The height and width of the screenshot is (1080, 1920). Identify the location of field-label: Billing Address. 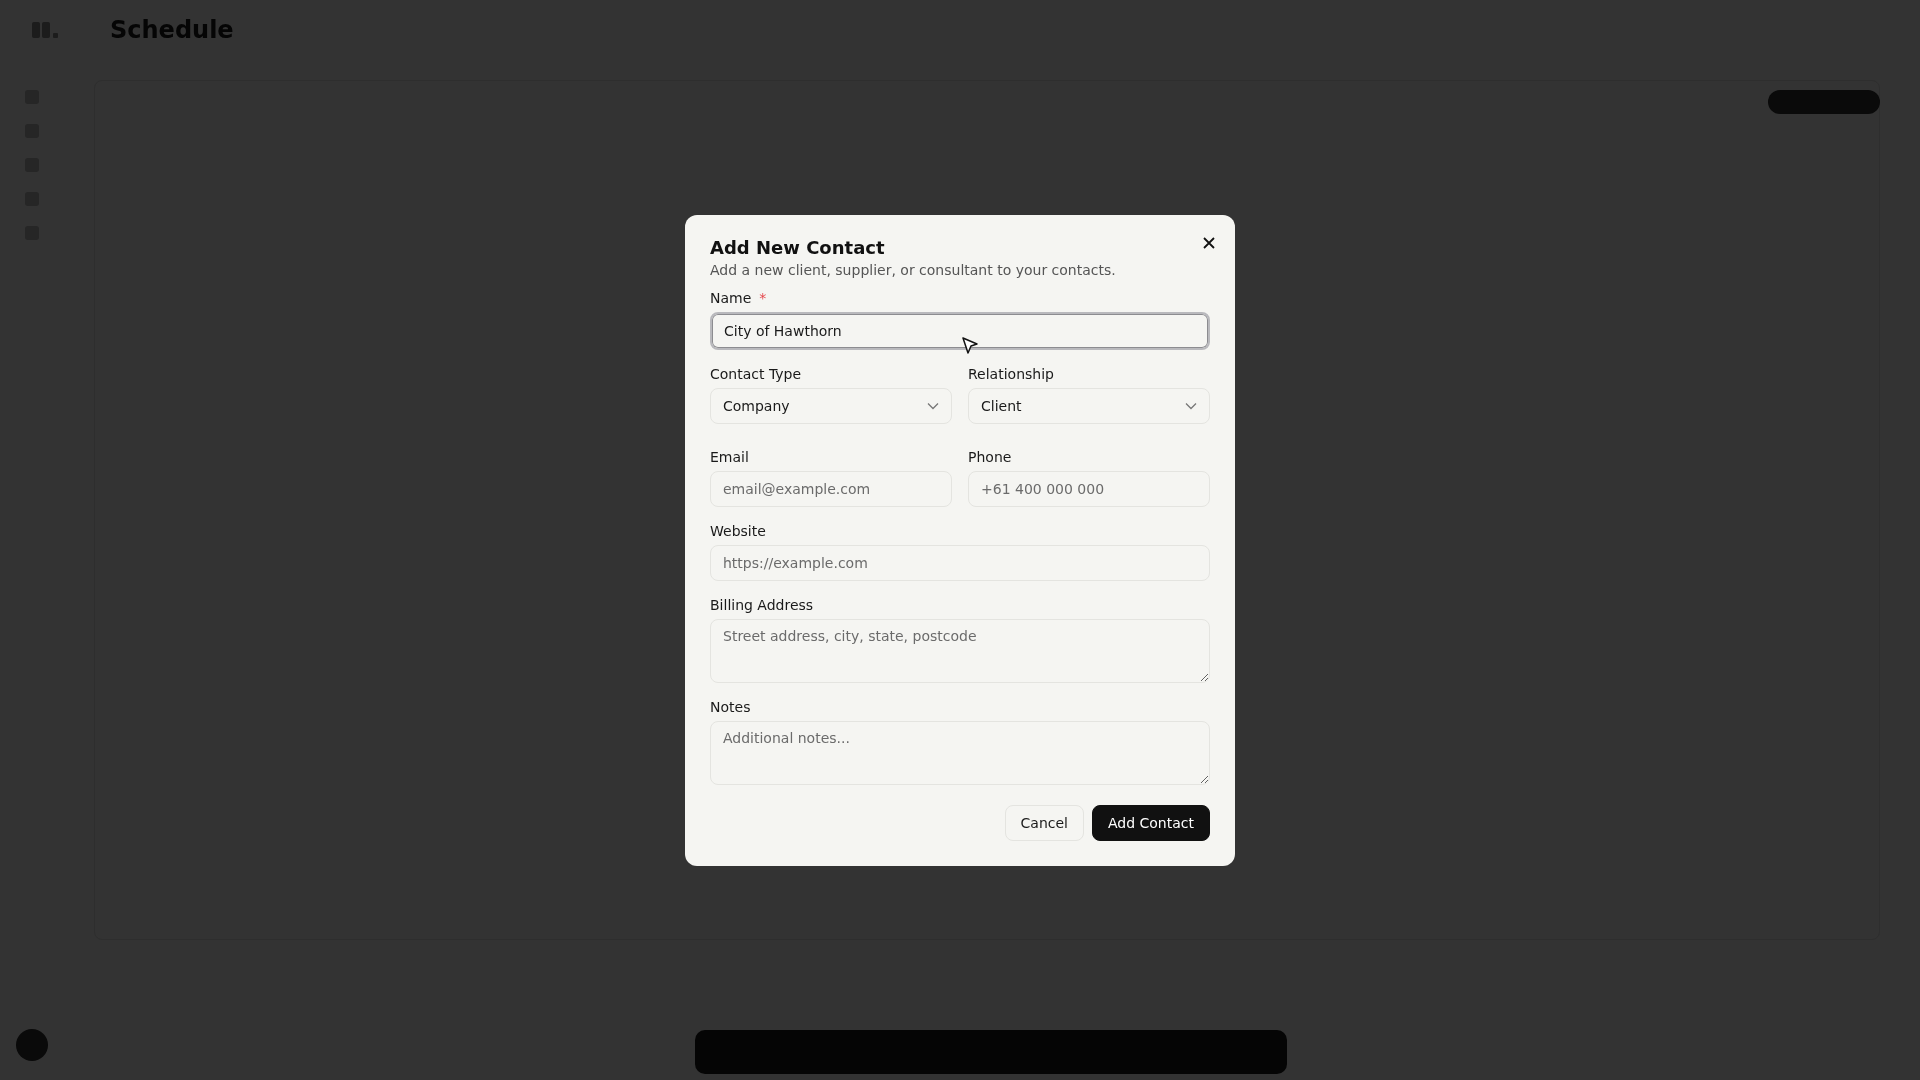
(762, 604).